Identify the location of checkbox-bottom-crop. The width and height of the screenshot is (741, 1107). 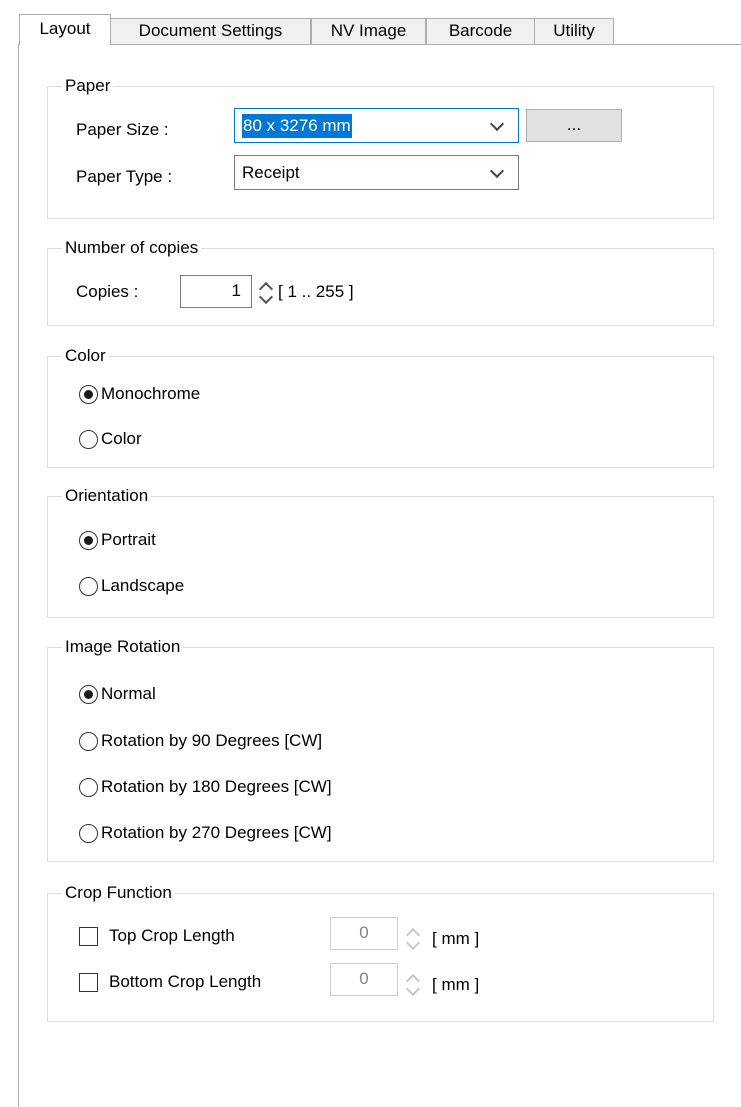
(88, 982).